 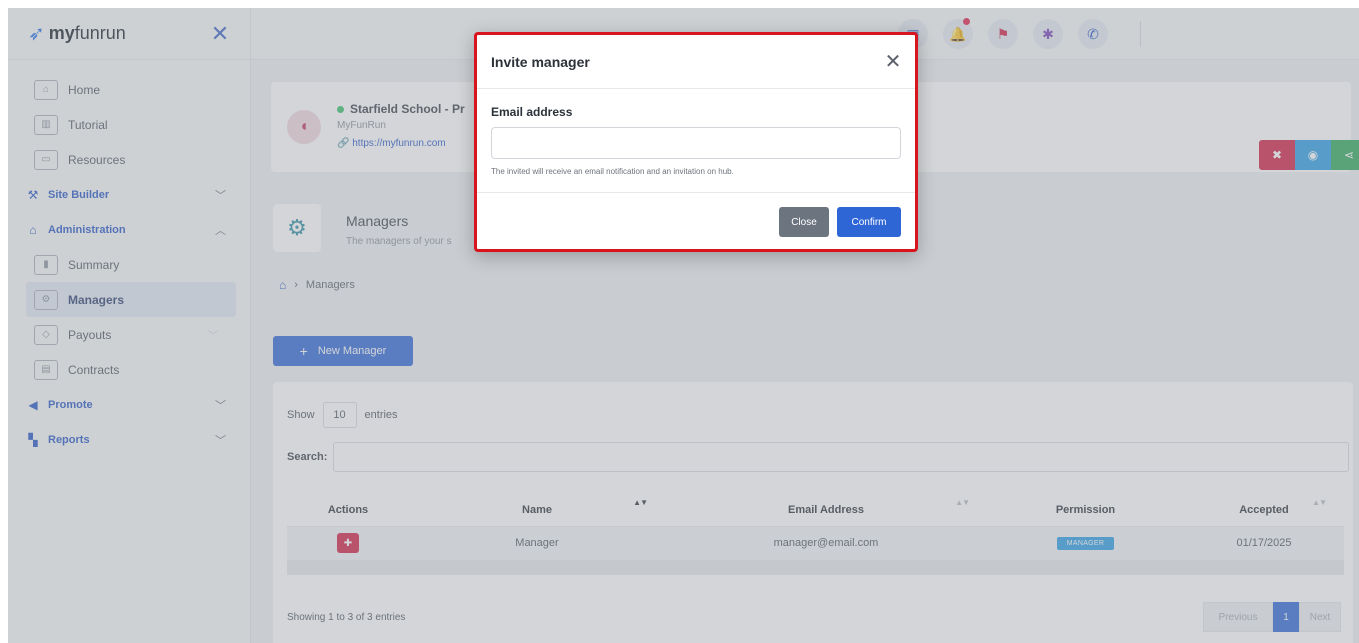 What do you see at coordinates (696, 62) in the screenshot?
I see `modal-header: Invite manager ✕` at bounding box center [696, 62].